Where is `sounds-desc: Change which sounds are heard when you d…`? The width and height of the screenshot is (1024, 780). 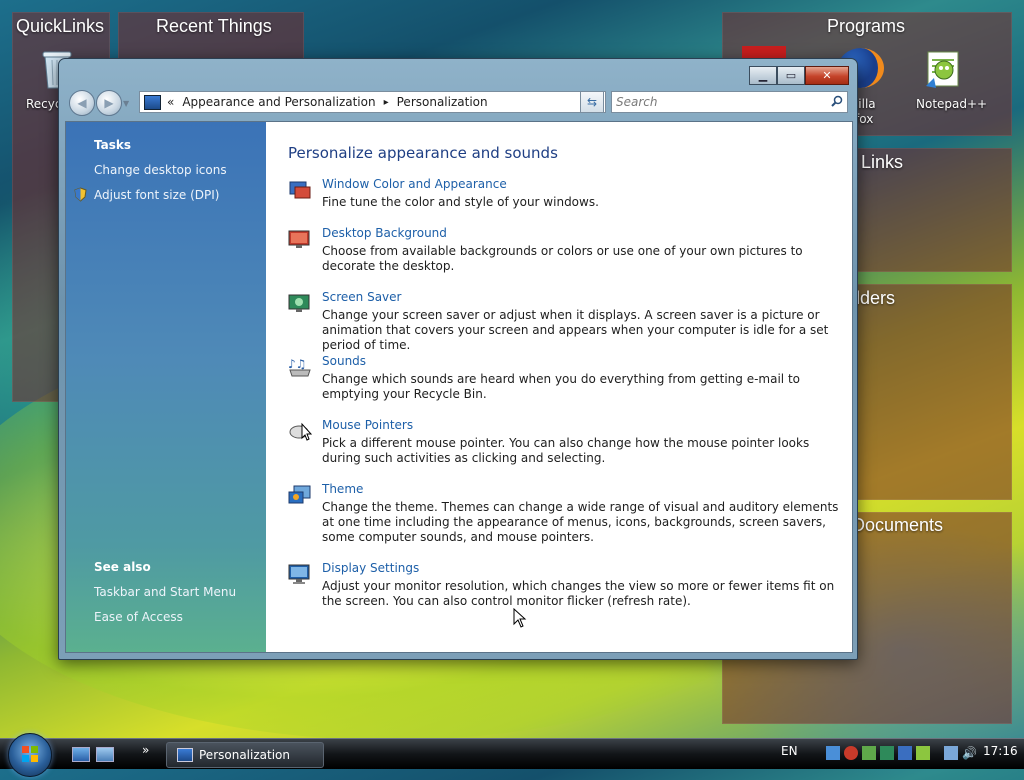 sounds-desc: Change which sounds are heard when you d… is located at coordinates (561, 386).